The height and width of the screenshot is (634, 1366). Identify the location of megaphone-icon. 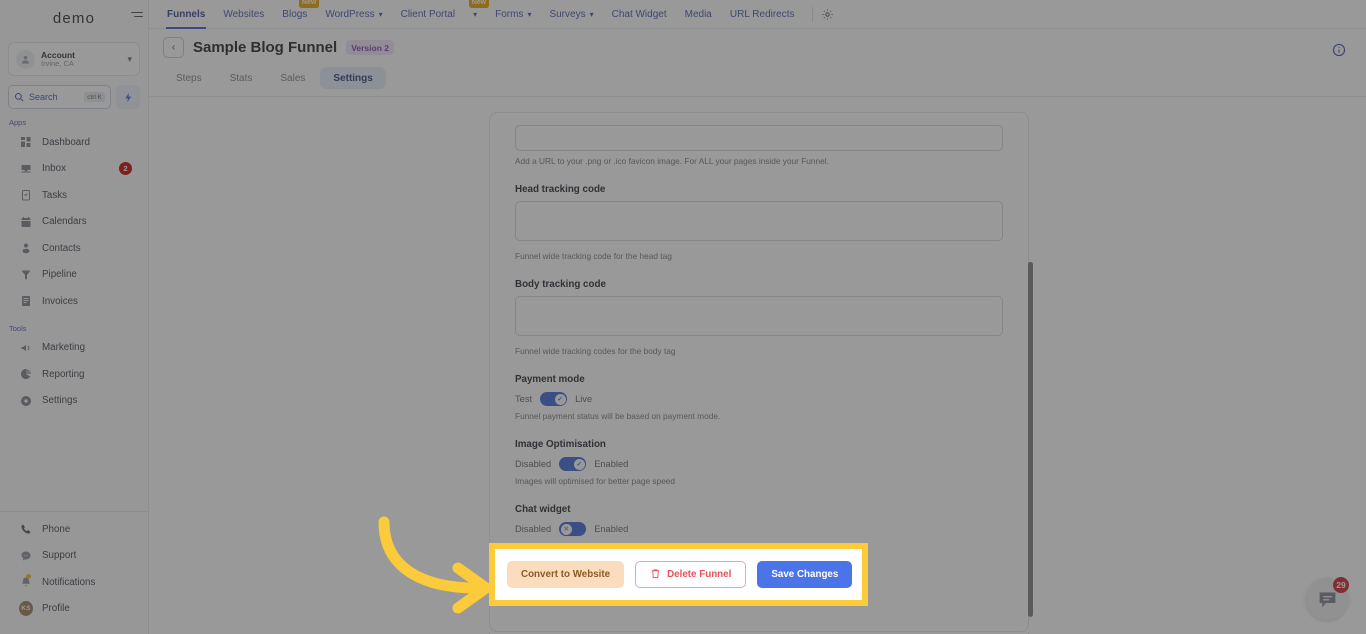
(26, 348).